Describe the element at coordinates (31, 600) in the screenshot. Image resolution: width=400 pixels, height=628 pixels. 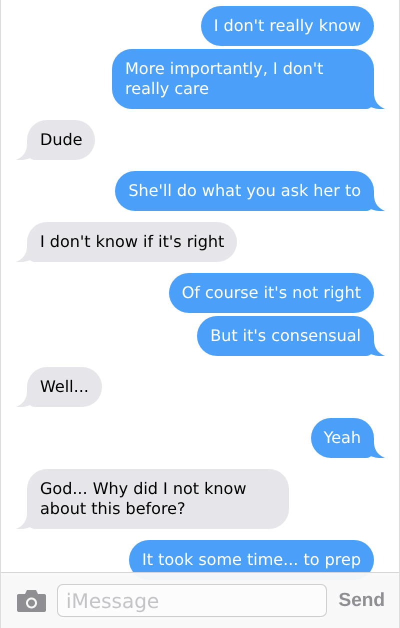
I see `camera-icon` at that location.